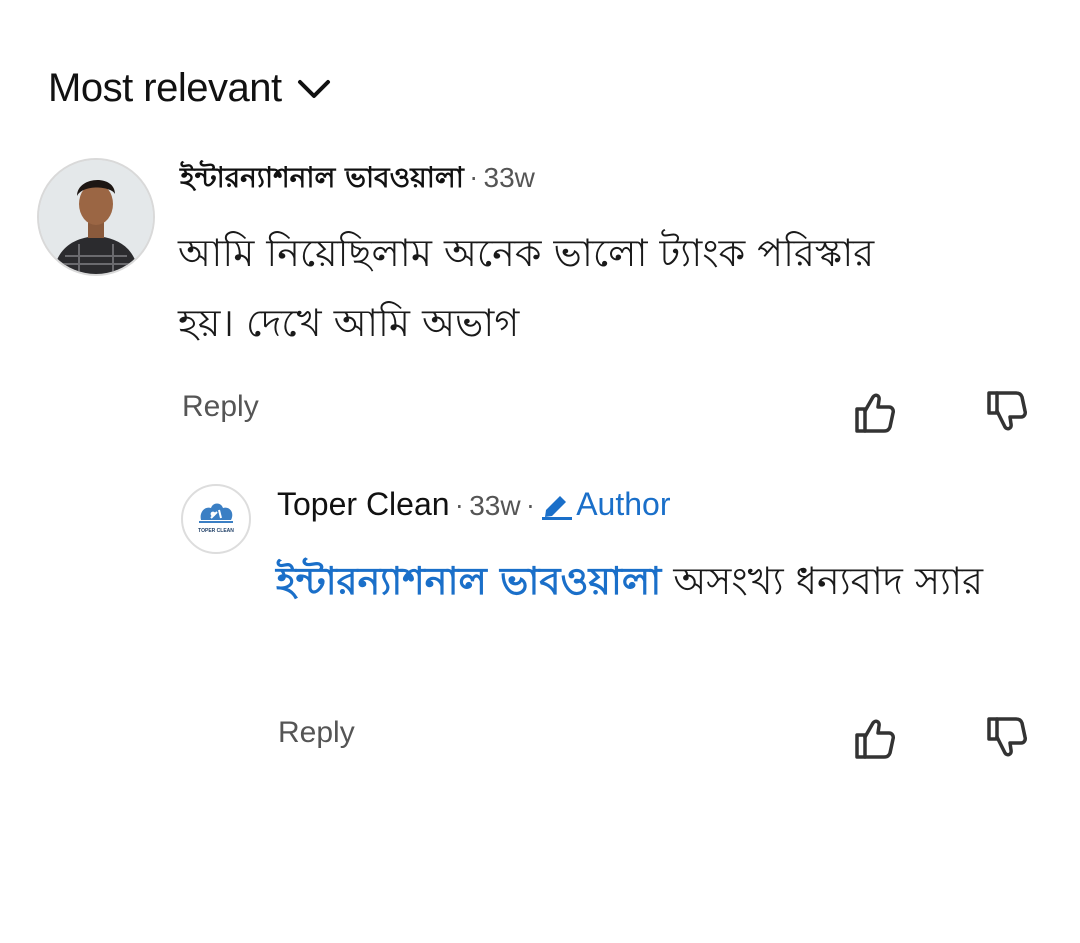 The height and width of the screenshot is (943, 1080). I want to click on author-badge-label: Author, so click(623, 504).